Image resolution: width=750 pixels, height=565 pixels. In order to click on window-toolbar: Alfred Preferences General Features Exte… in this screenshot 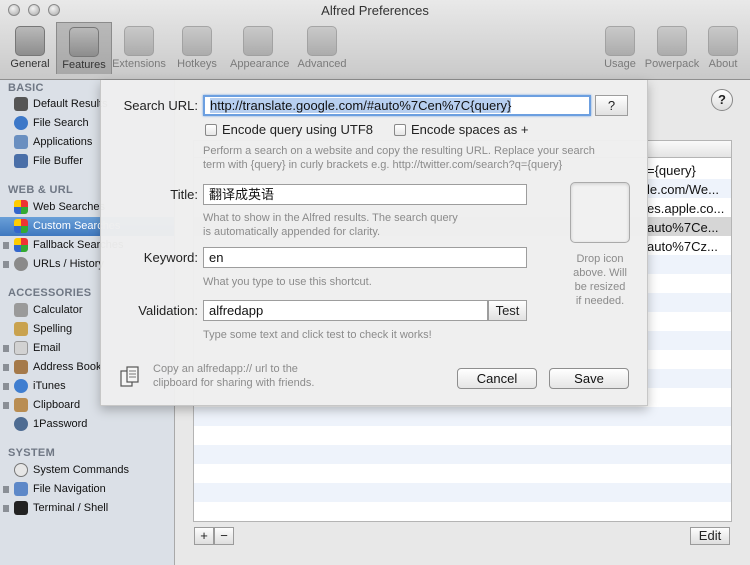, I will do `click(375, 40)`.